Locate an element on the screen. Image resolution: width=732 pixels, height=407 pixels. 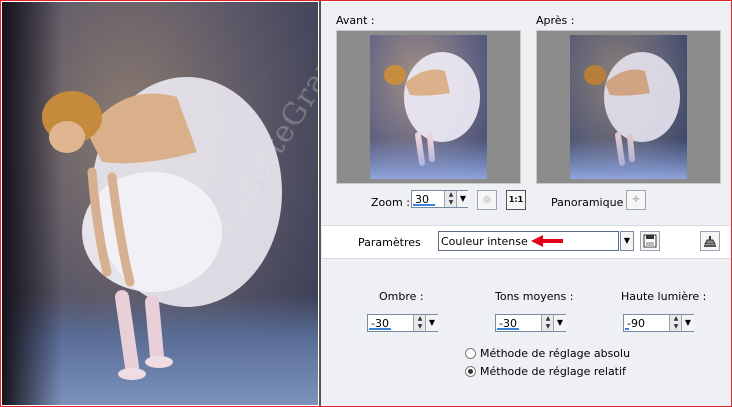
zoom-input: 30 ▲ ▼ ▼ is located at coordinates (440, 199).